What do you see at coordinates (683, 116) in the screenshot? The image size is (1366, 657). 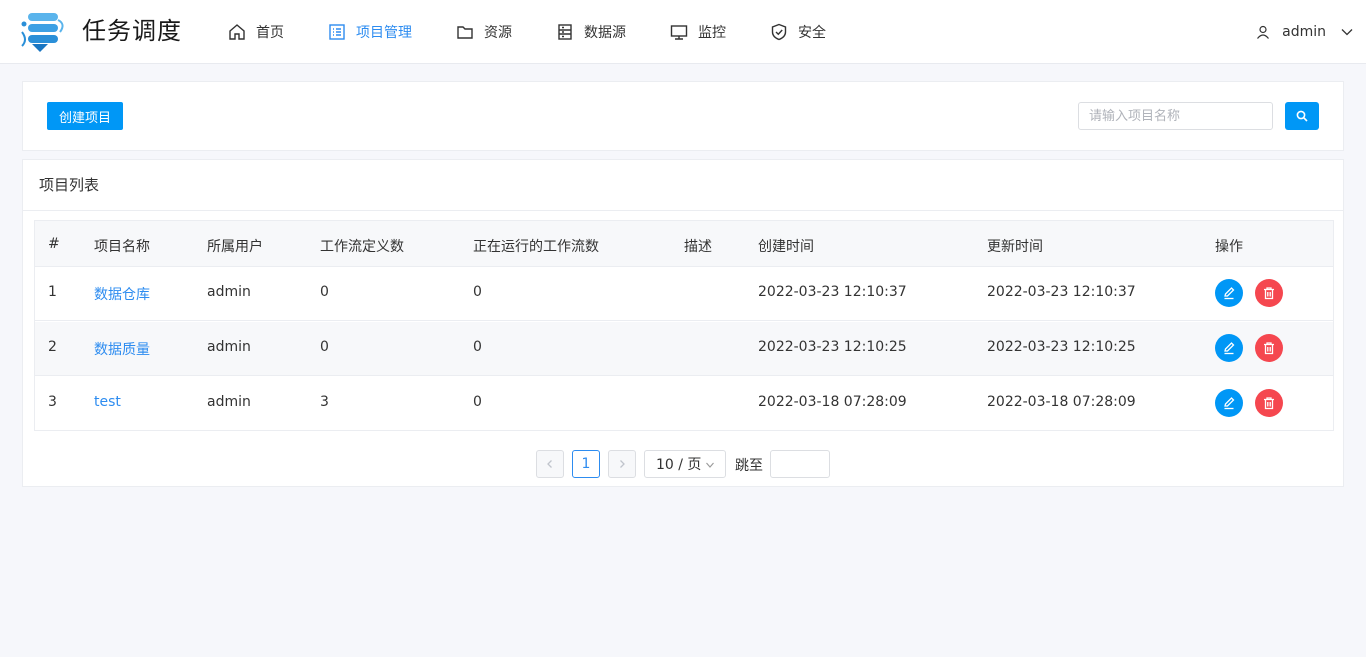 I see `toolbar-card: 创建项目` at bounding box center [683, 116].